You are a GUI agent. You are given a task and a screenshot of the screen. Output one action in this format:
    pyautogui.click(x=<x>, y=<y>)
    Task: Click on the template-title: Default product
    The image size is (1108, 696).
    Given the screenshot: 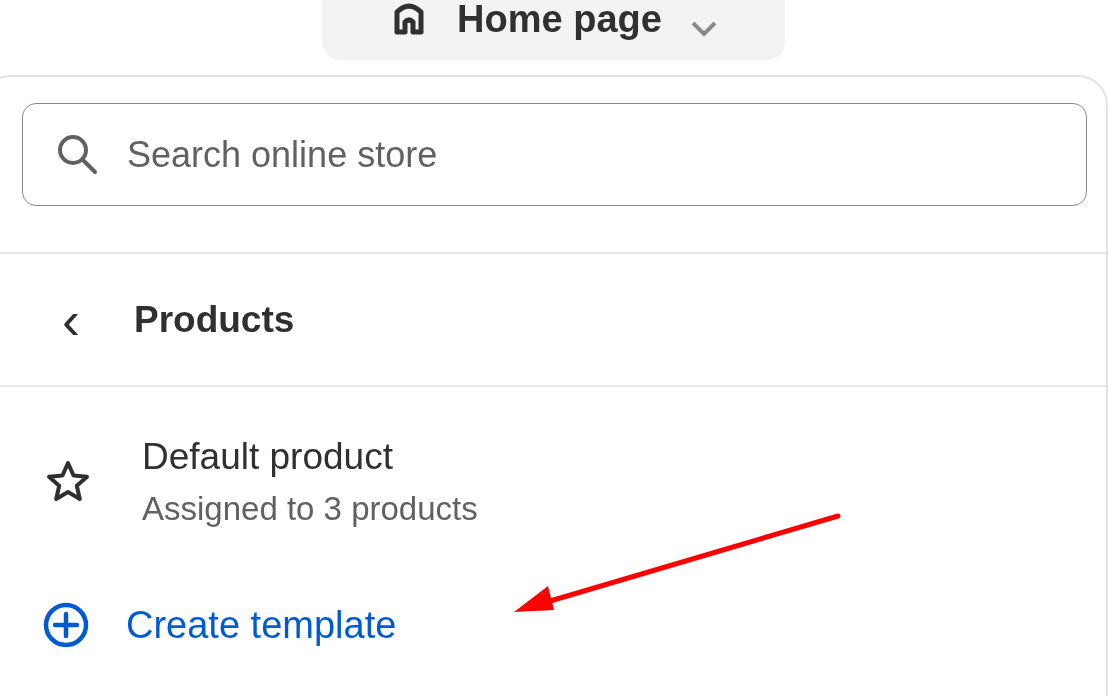 What is the action you would take?
    pyautogui.click(x=268, y=457)
    